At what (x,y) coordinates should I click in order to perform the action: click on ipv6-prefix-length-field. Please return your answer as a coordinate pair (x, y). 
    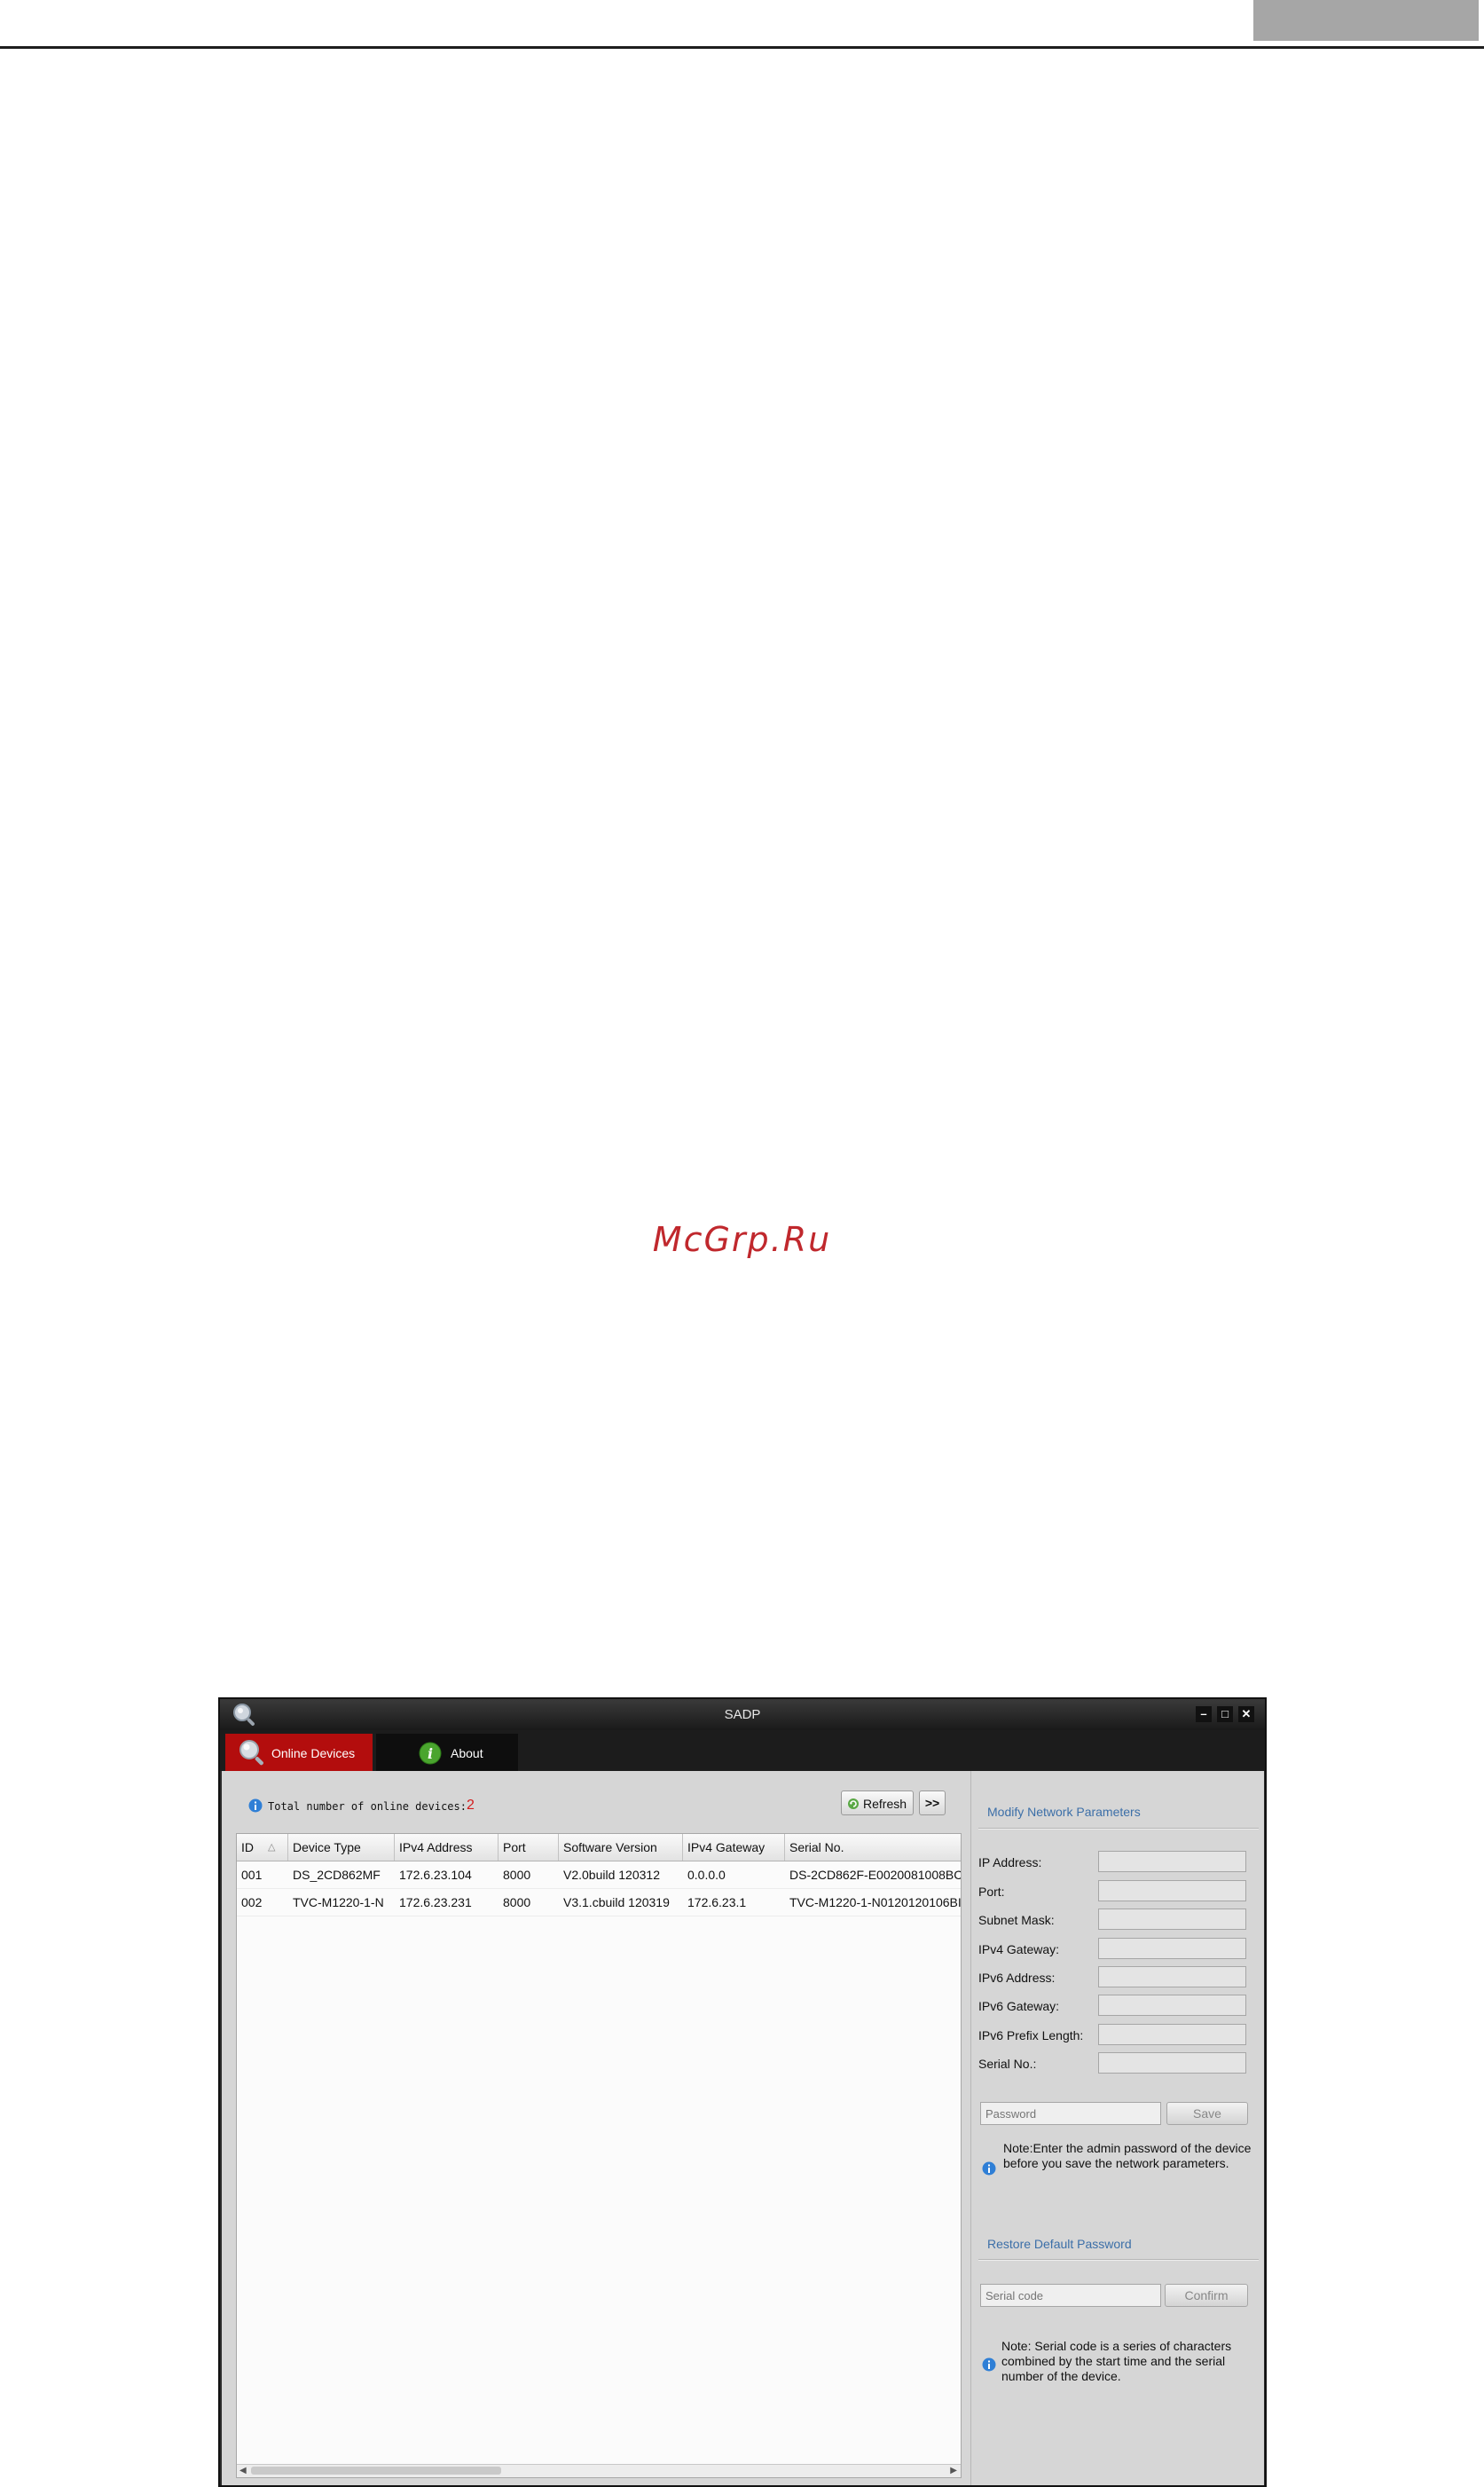
    Looking at the image, I should click on (1172, 2035).